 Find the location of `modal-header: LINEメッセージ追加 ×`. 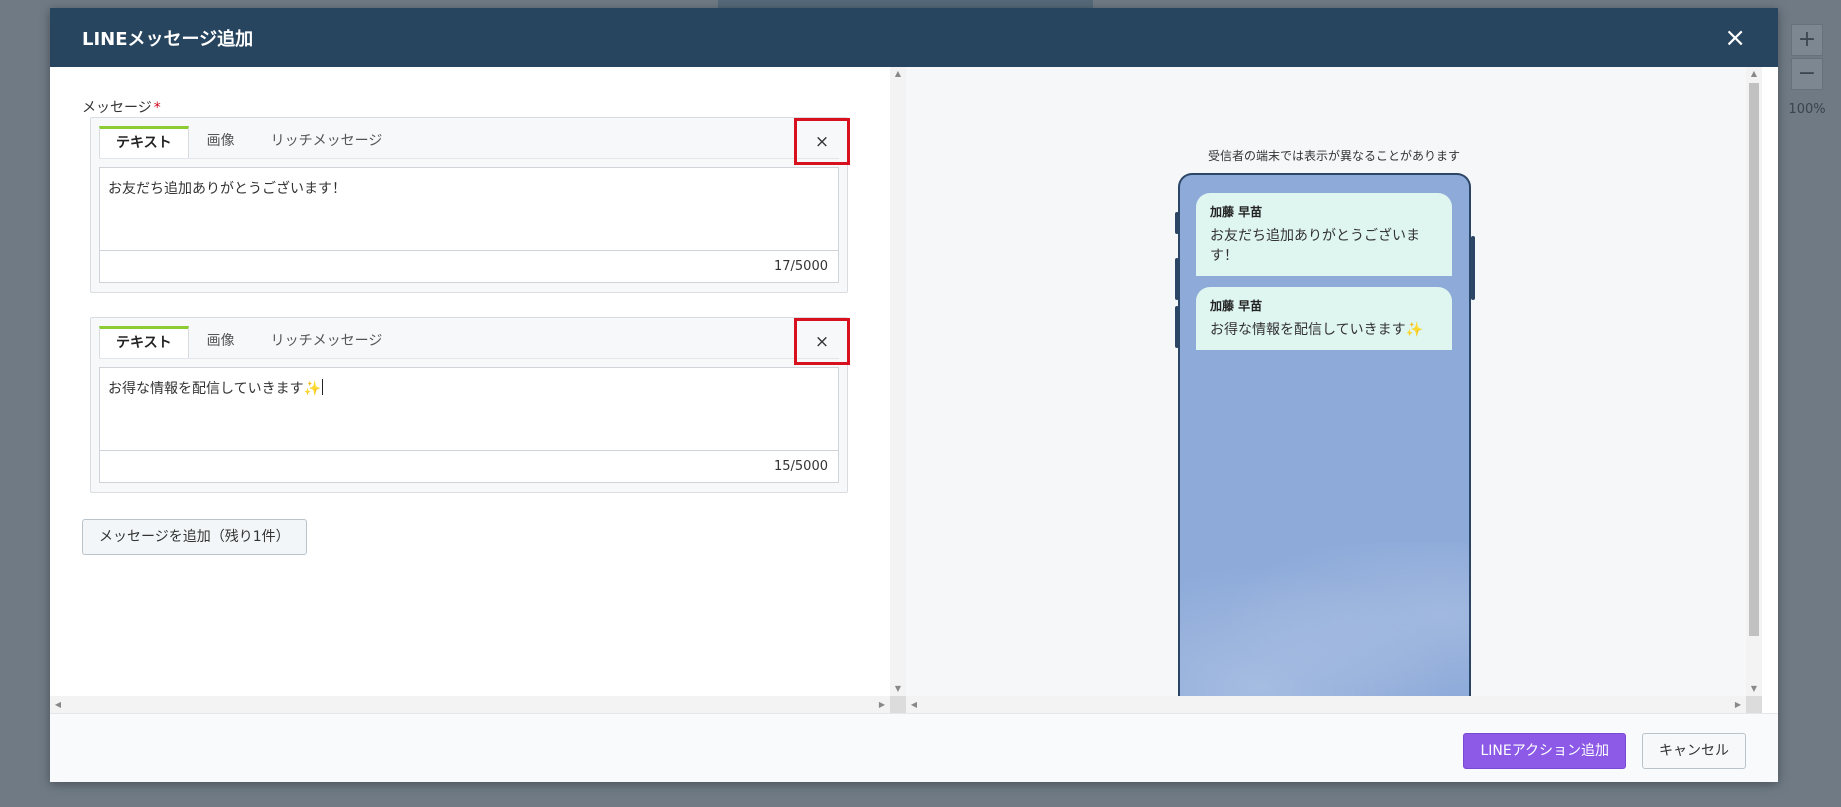

modal-header: LINEメッセージ追加 × is located at coordinates (914, 37).